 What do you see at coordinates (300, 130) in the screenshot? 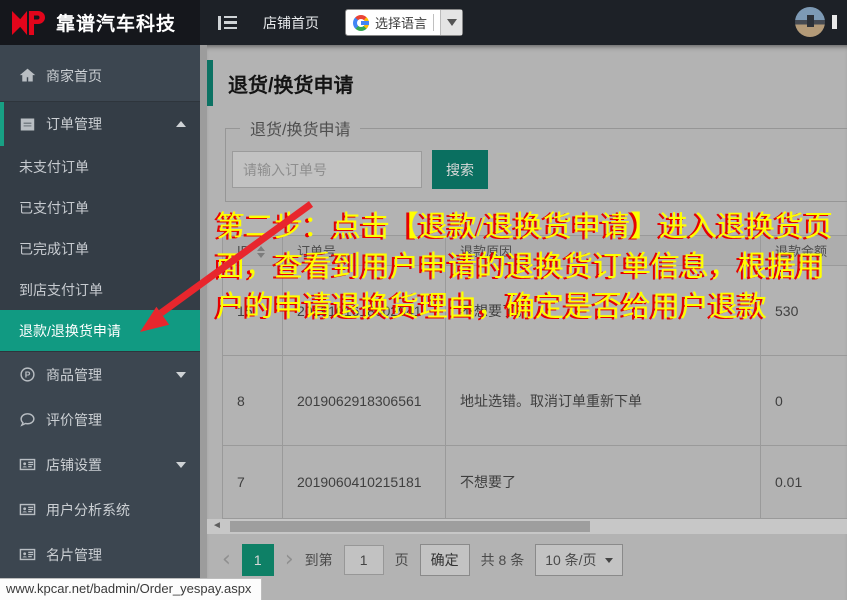
I see `search-panel-legend: 退货/换货申请` at bounding box center [300, 130].